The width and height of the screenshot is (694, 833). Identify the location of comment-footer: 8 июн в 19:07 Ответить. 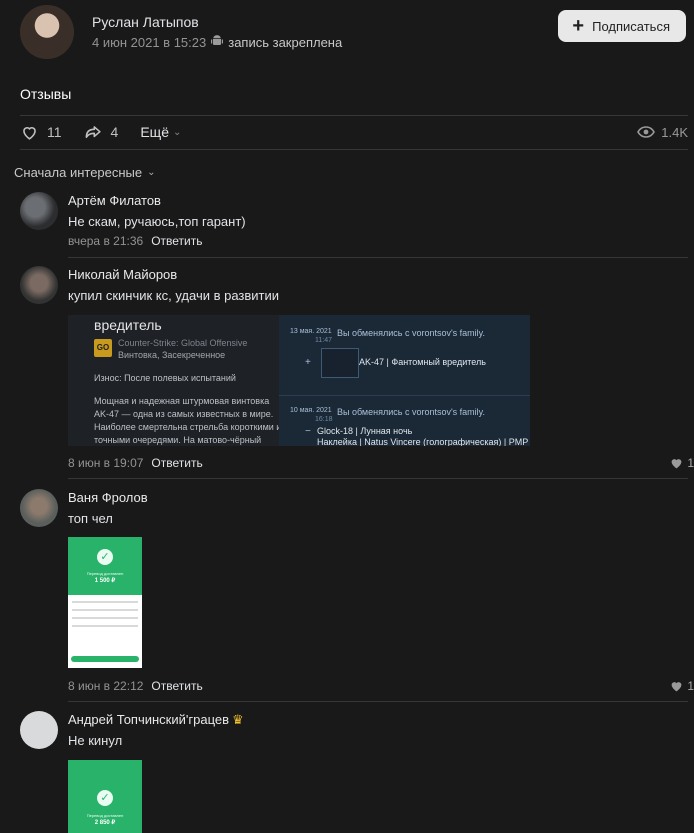
(135, 463).